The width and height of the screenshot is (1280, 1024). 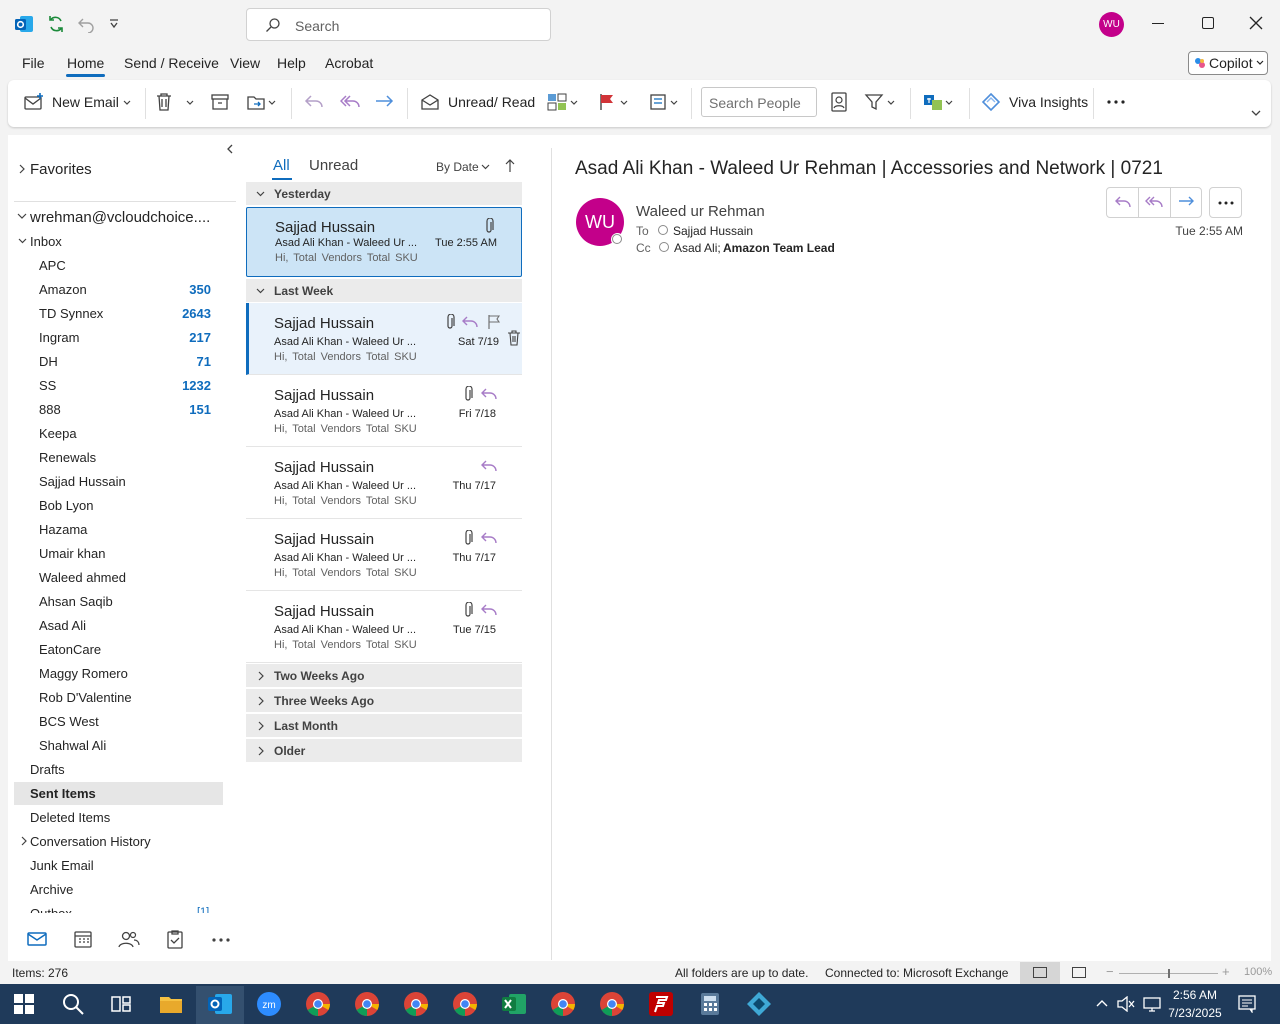 What do you see at coordinates (398, 24) in the screenshot?
I see `search-box: Search` at bounding box center [398, 24].